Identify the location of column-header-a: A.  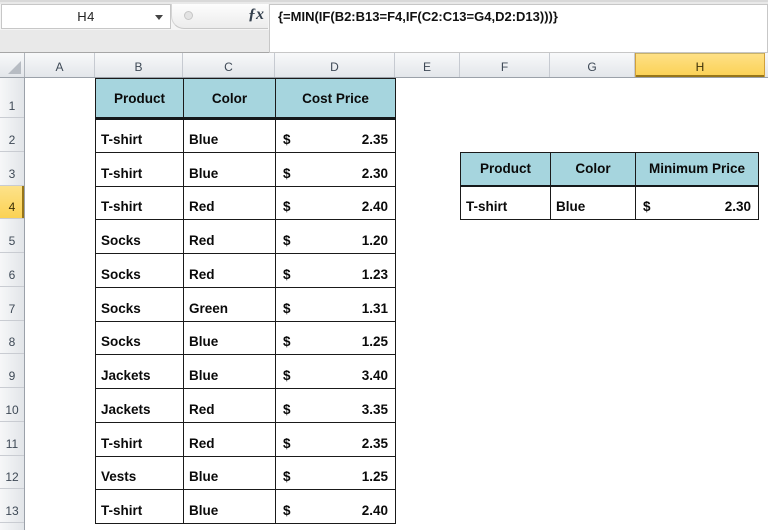
(60, 65).